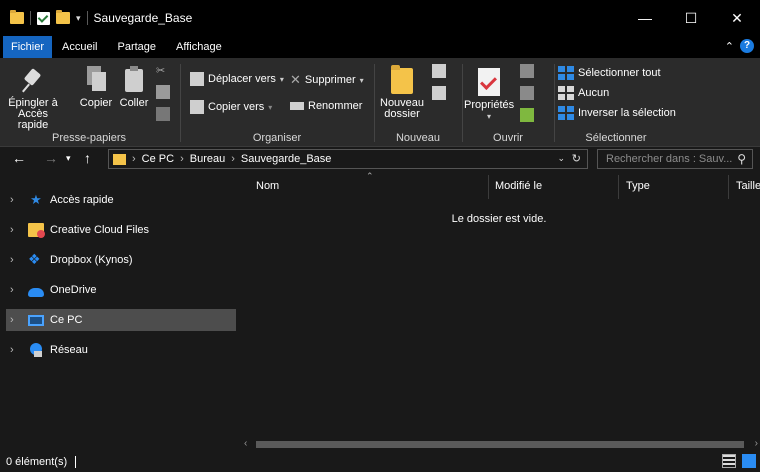 The width and height of the screenshot is (760, 472). What do you see at coordinates (348, 159) in the screenshot?
I see `address-bar: › Ce PC › Bureau › Sauvegarde_Base ⌄ ↻` at bounding box center [348, 159].